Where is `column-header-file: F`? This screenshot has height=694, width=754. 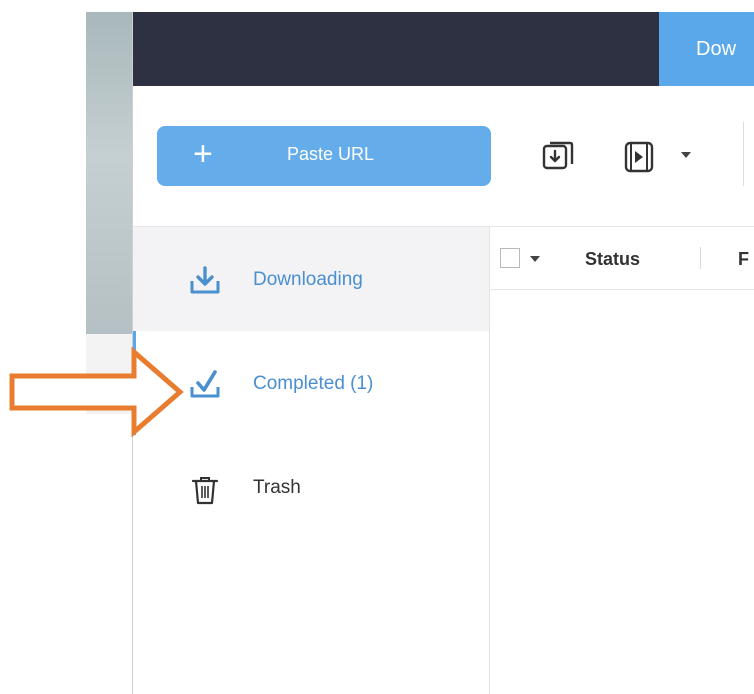 column-header-file: F is located at coordinates (743, 259).